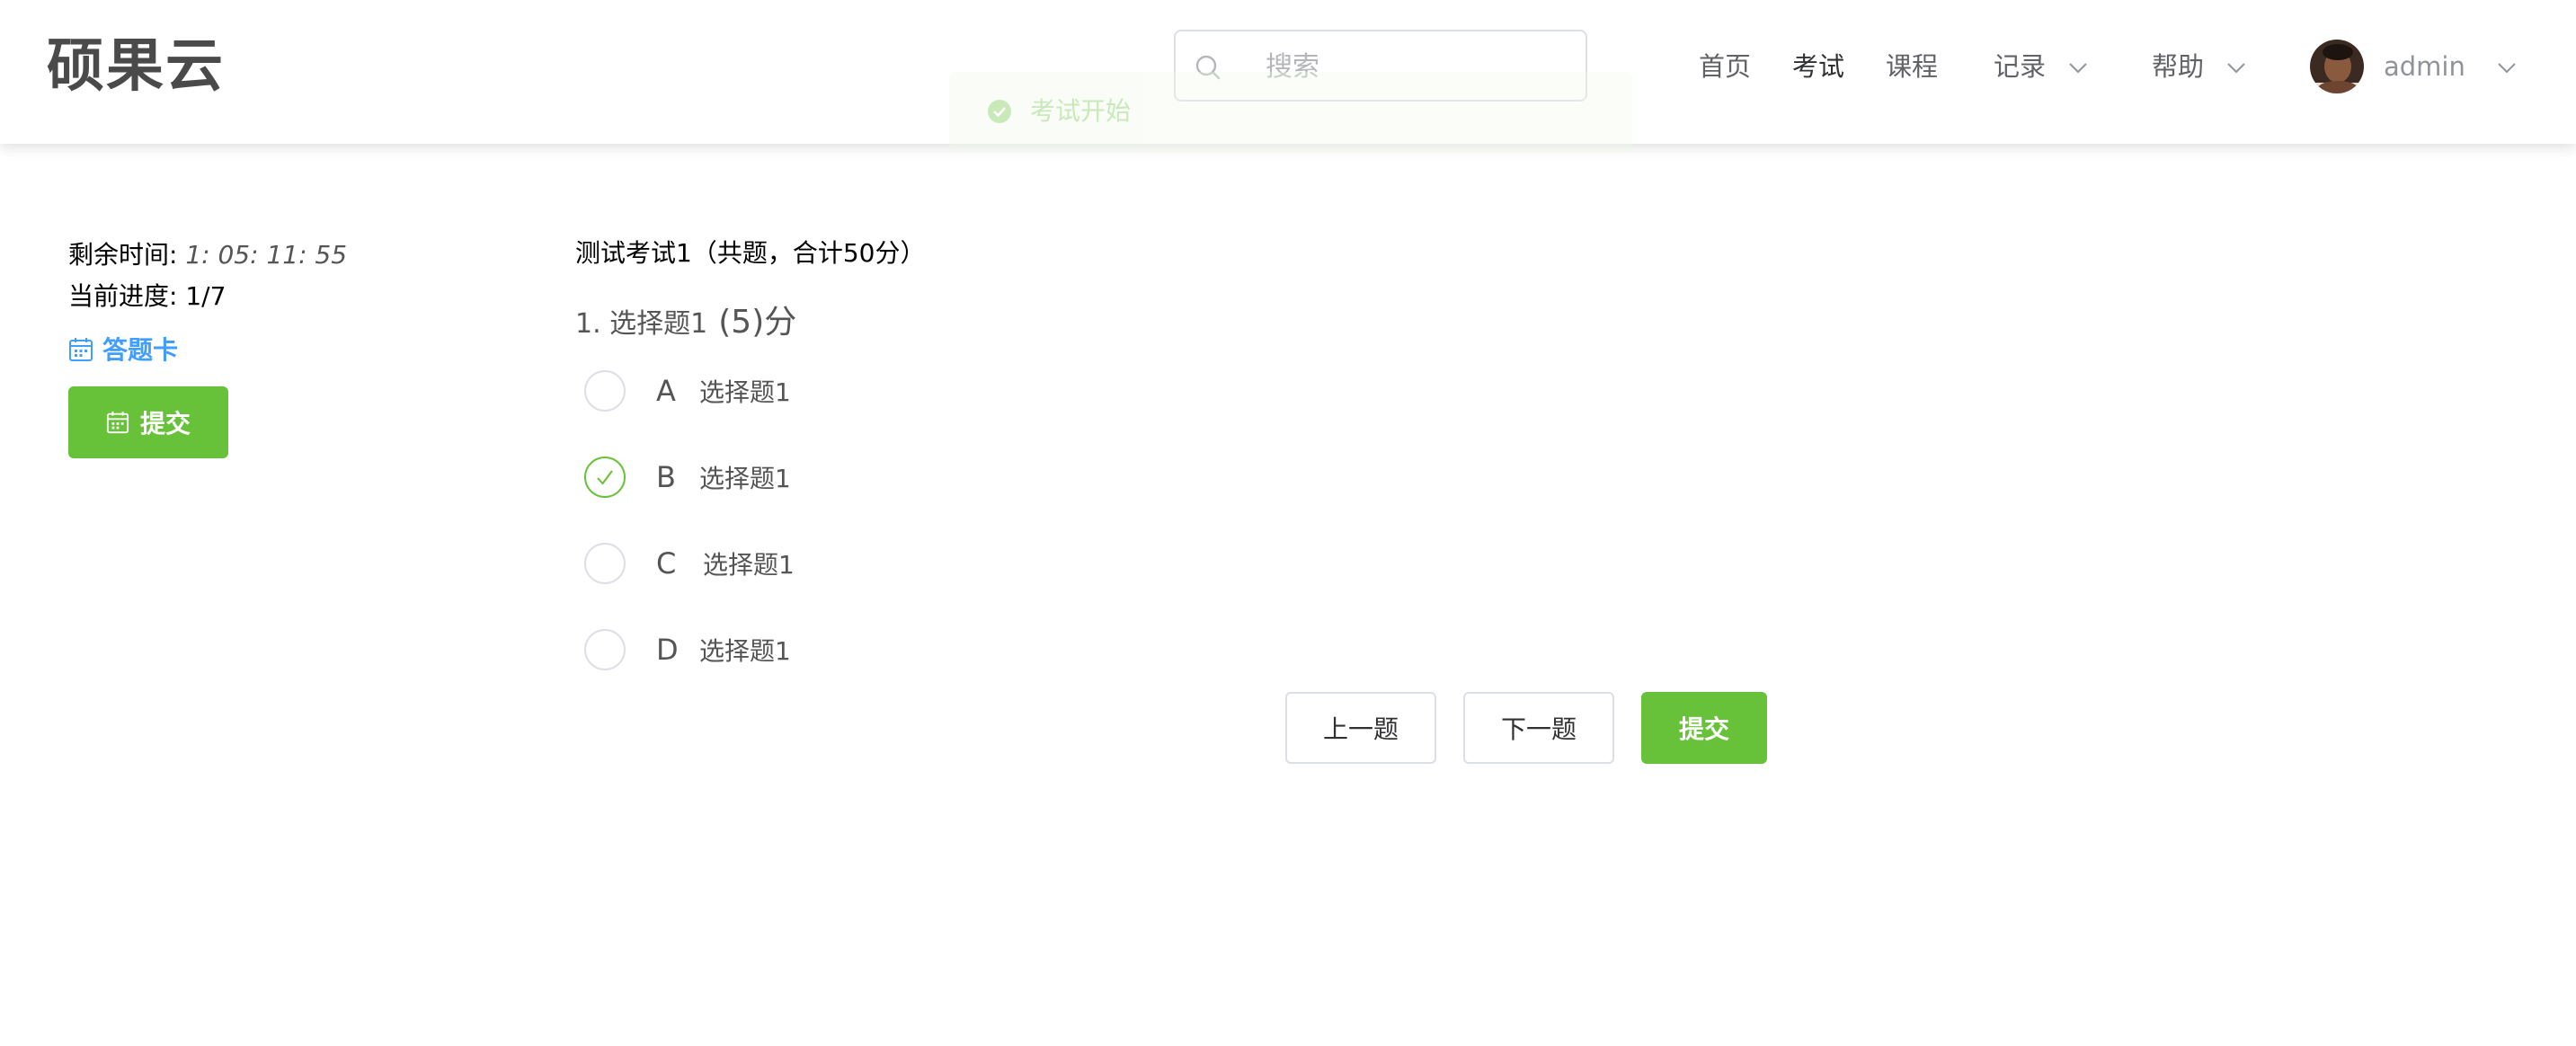 This screenshot has height=1046, width=2576. I want to click on nav-records-label: 记录, so click(2020, 67).